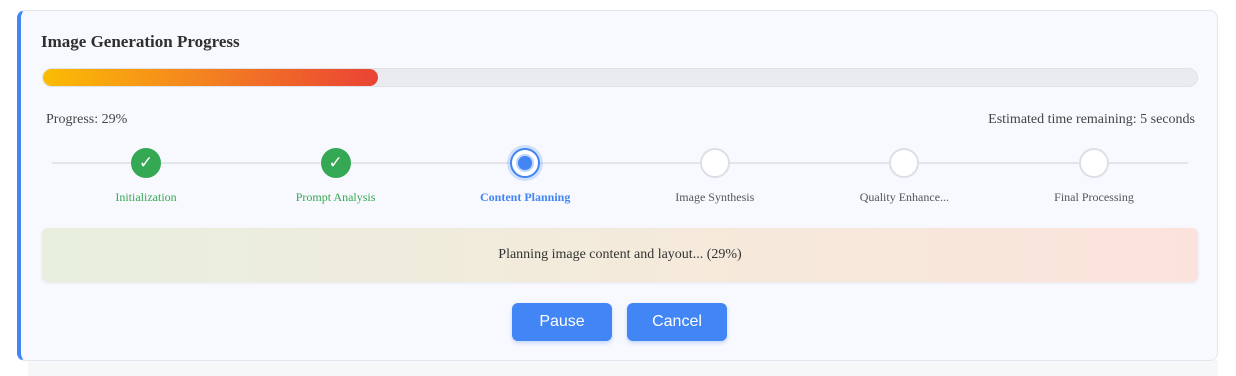 The image size is (1236, 376). Describe the element at coordinates (1094, 197) in the screenshot. I see `step-label: Final Processing` at that location.